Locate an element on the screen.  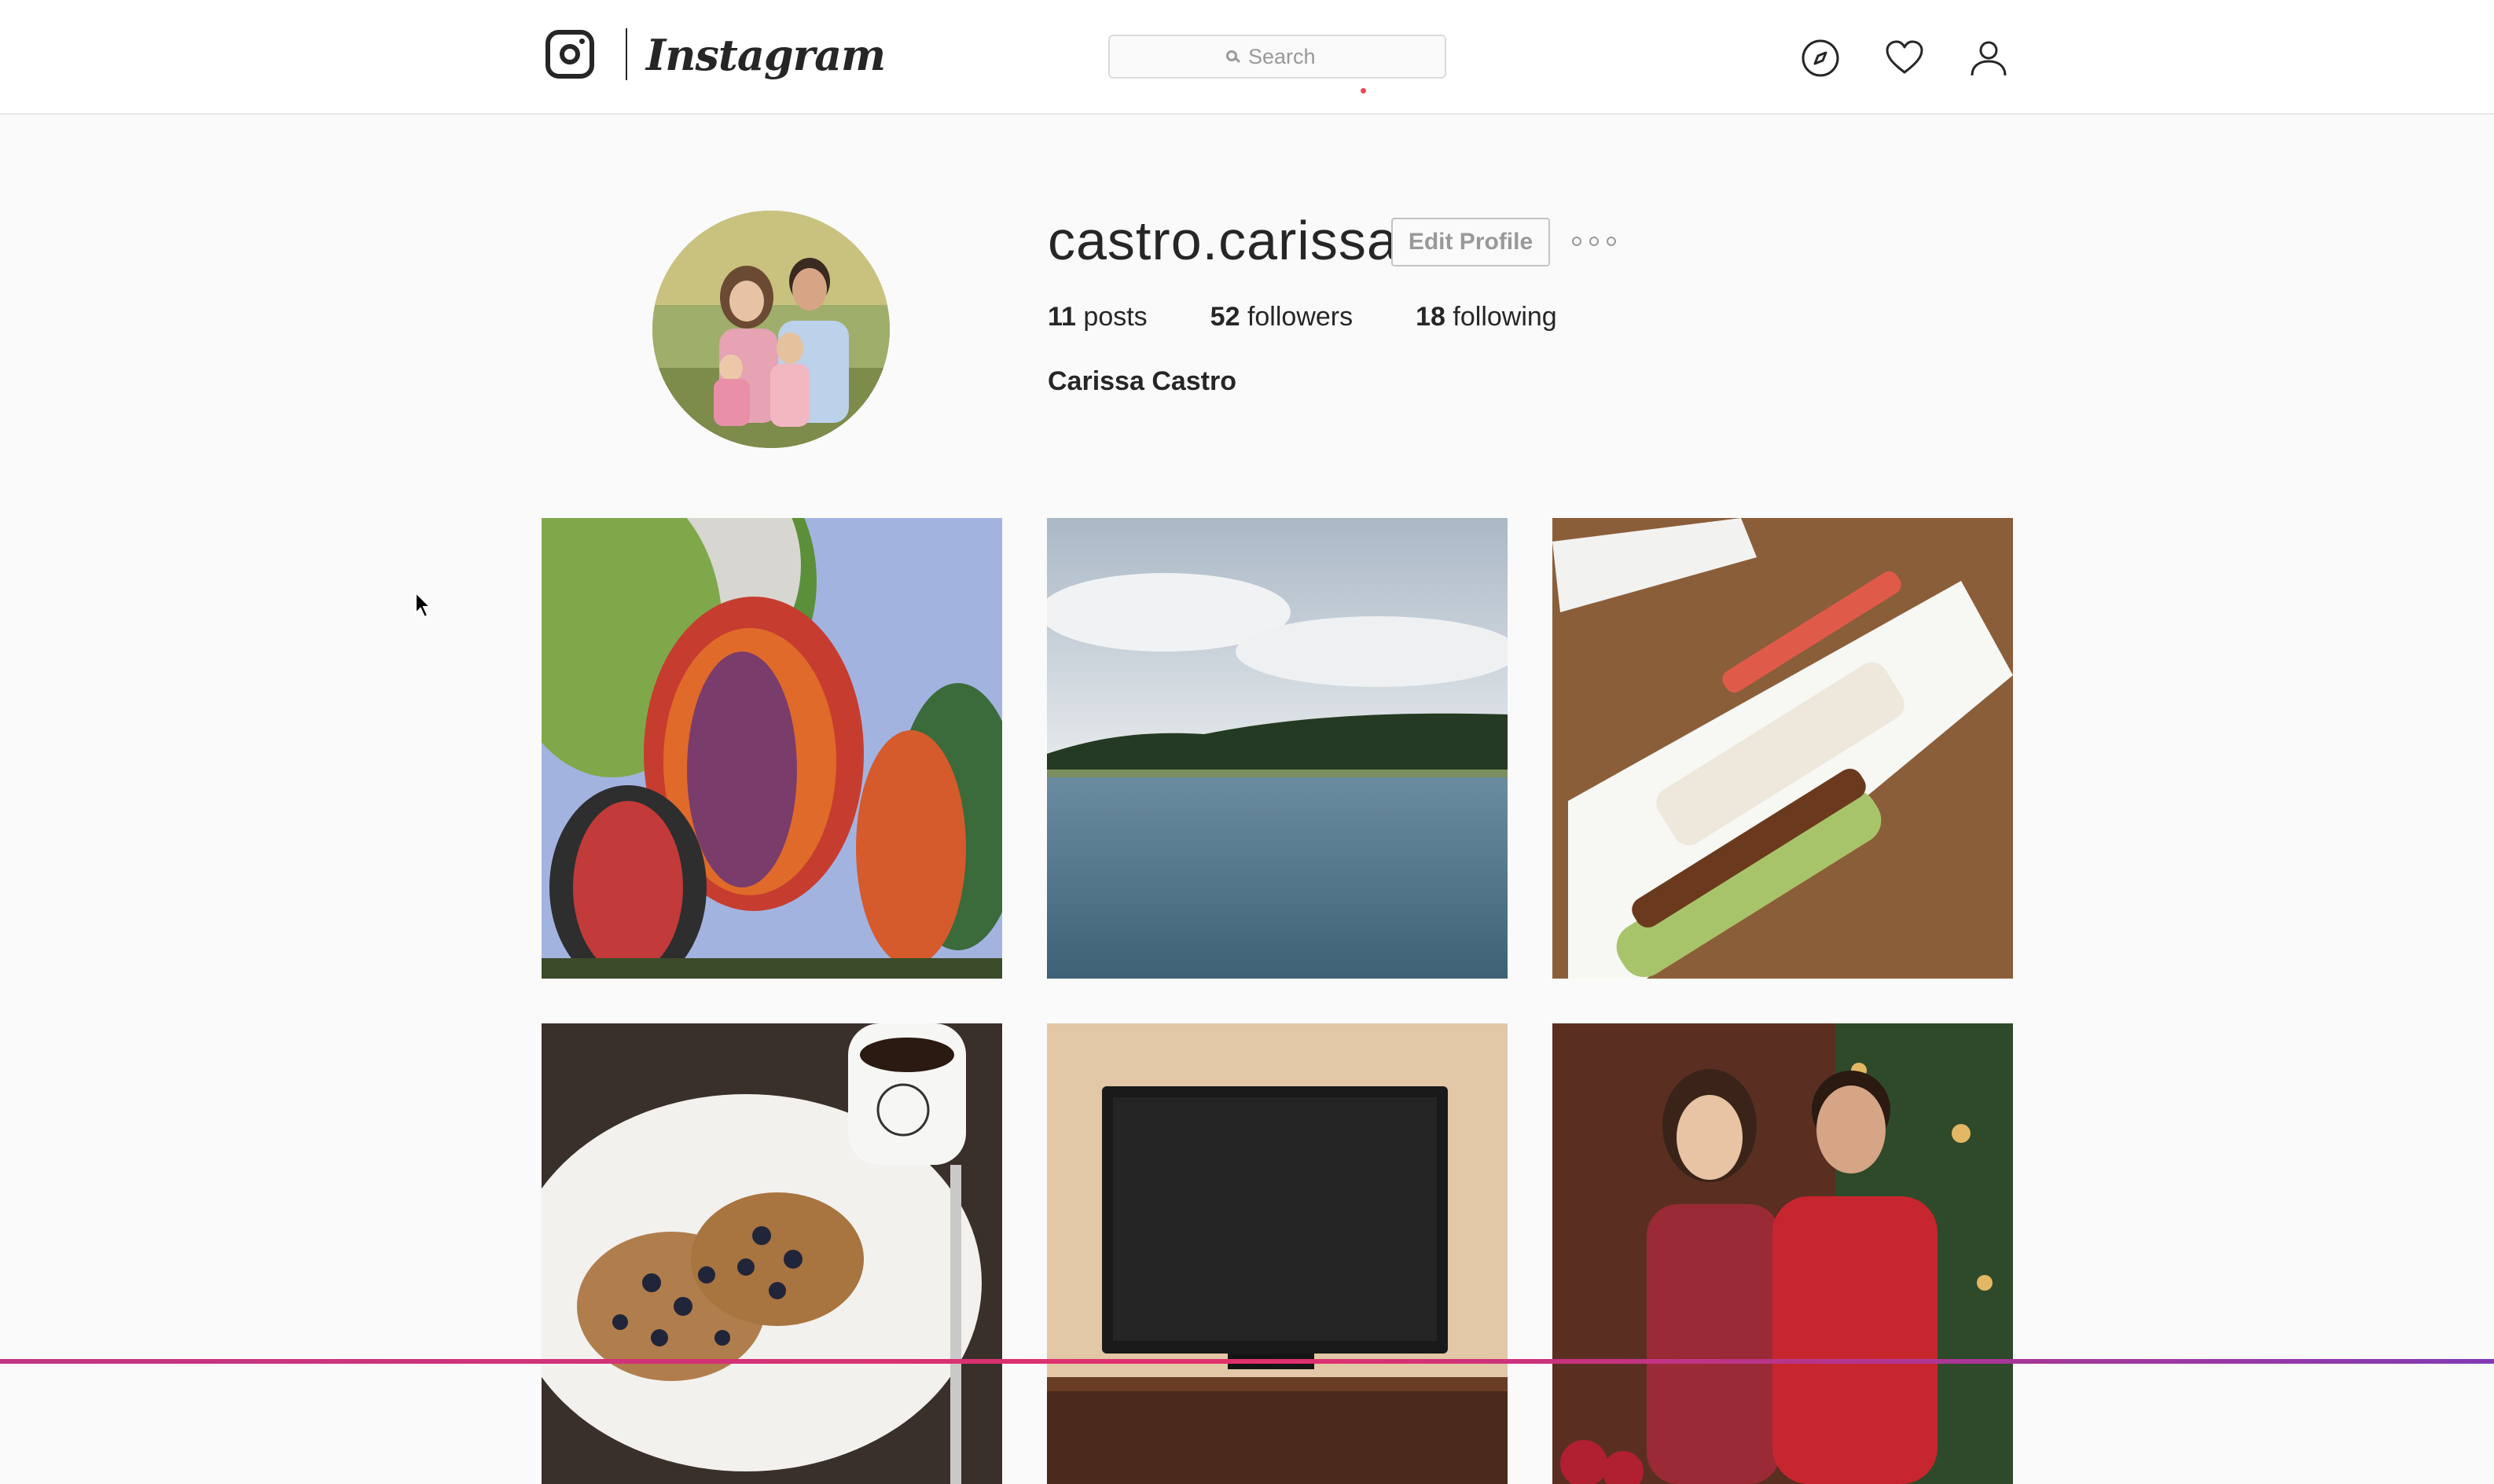
stat-count: 11 is located at coordinates (1062, 317).